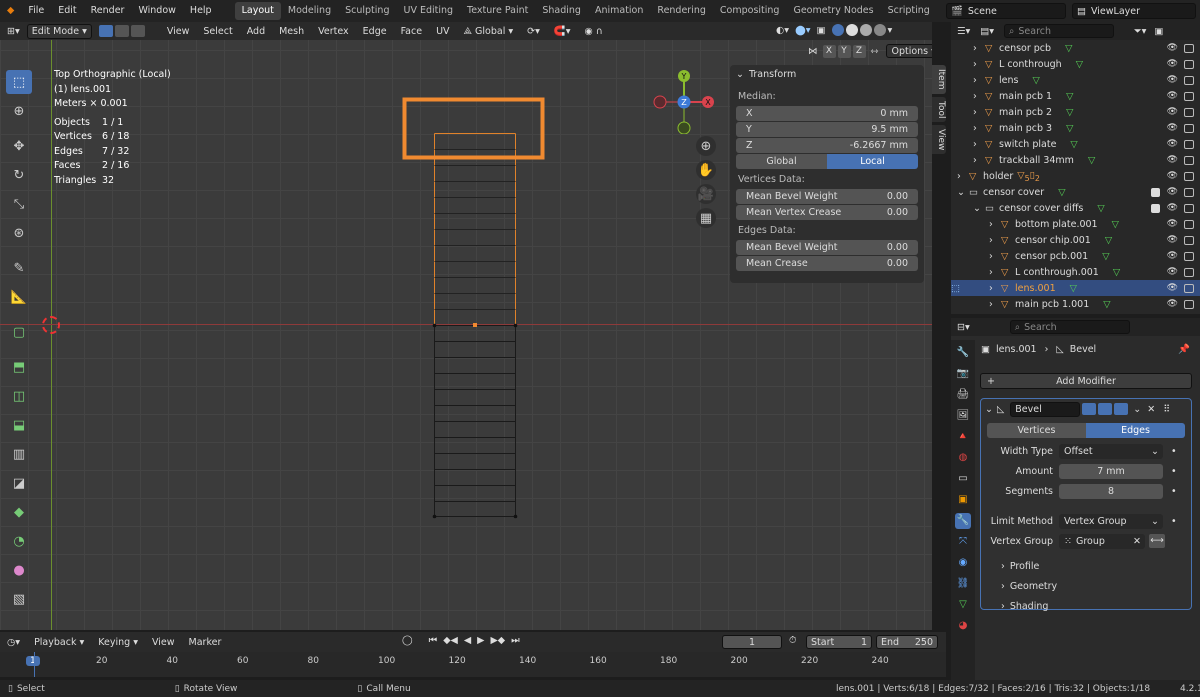 Image resolution: width=1200 pixels, height=697 pixels. Describe the element at coordinates (963, 500) in the screenshot. I see `object-tab-icon: ▣` at that location.